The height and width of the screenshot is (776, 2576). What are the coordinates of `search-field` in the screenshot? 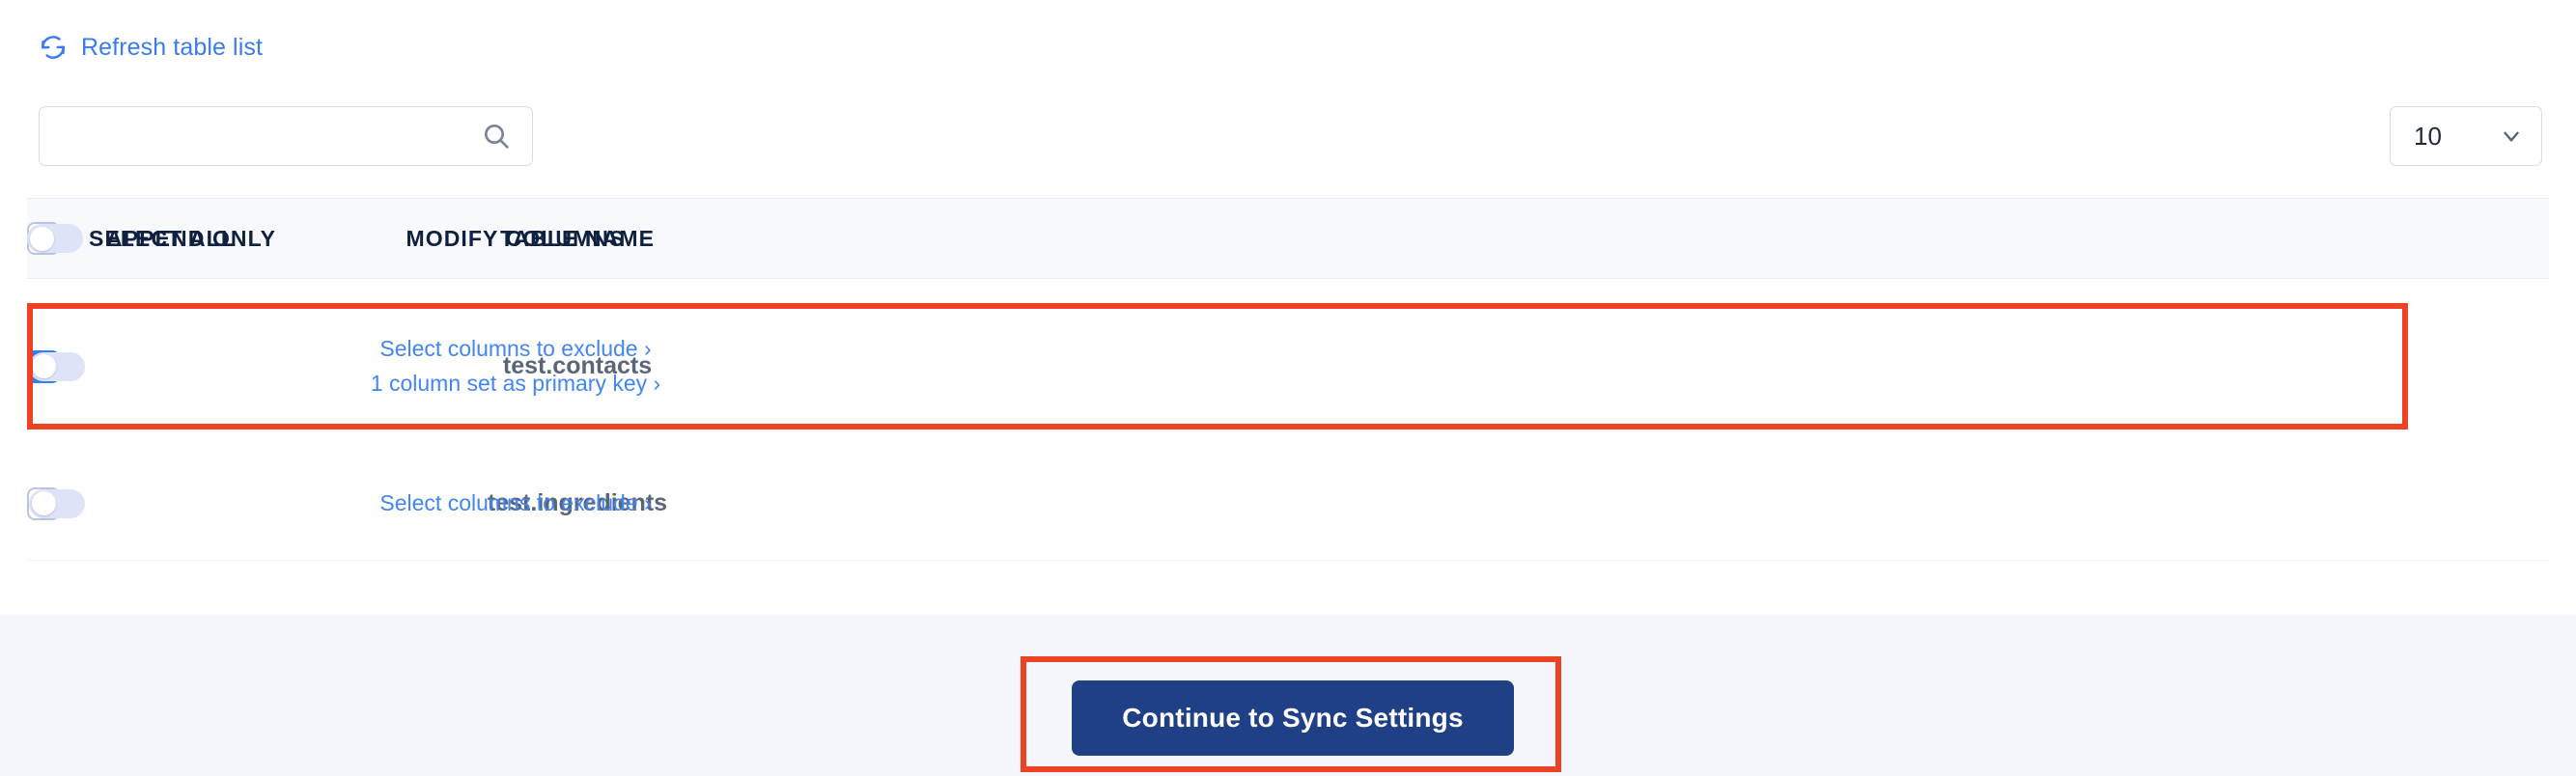 It's located at (286, 136).